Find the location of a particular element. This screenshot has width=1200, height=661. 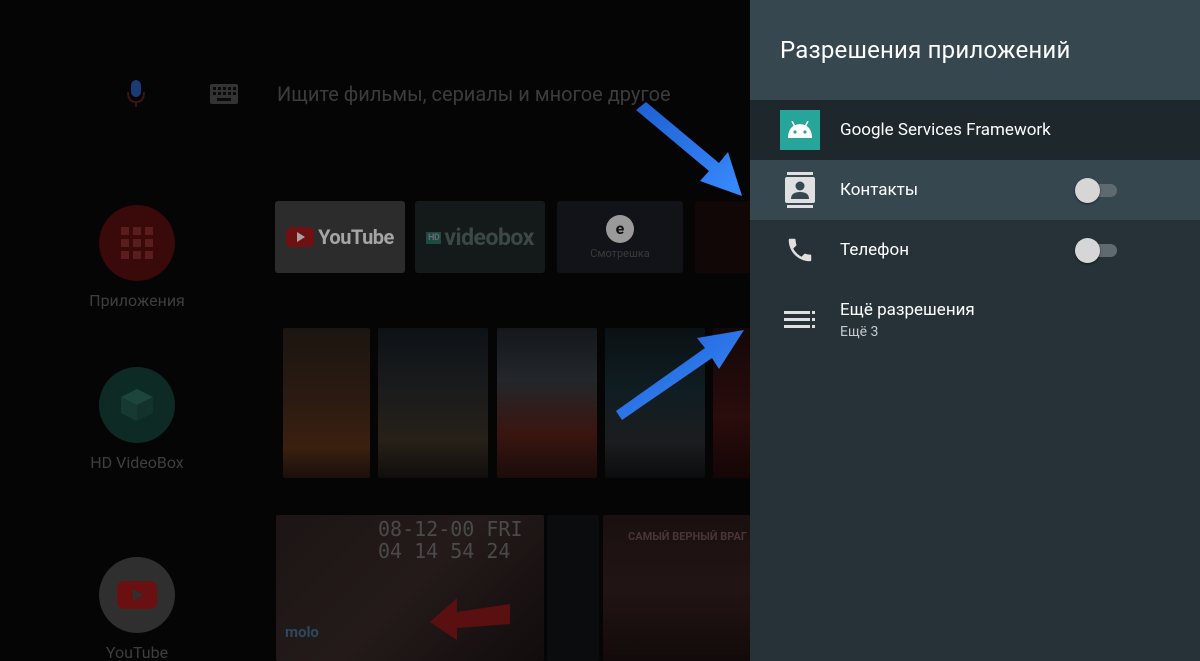

more-permissions-row: Ещё разрешения Ещё 3 is located at coordinates (975, 320).